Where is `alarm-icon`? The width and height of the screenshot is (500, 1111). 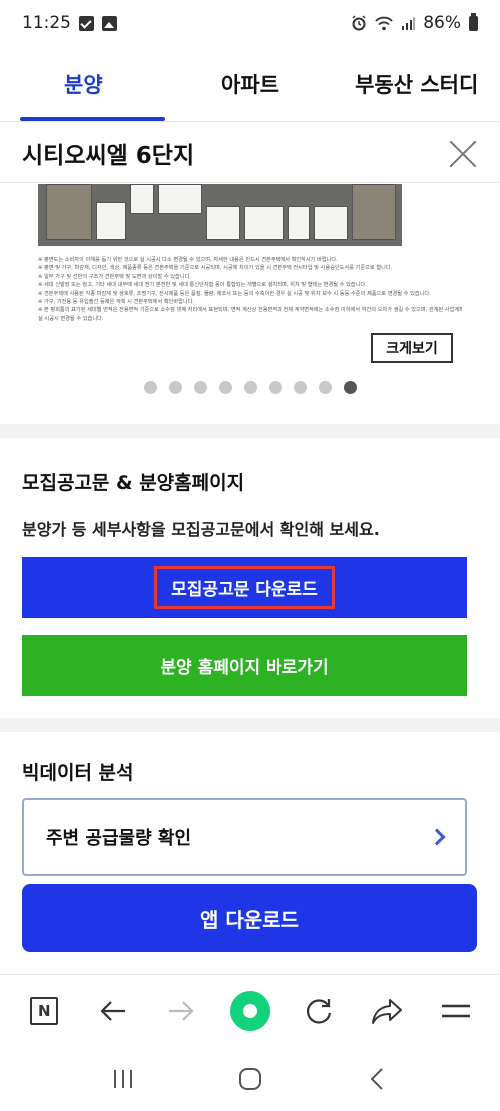
alarm-icon is located at coordinates (359, 23).